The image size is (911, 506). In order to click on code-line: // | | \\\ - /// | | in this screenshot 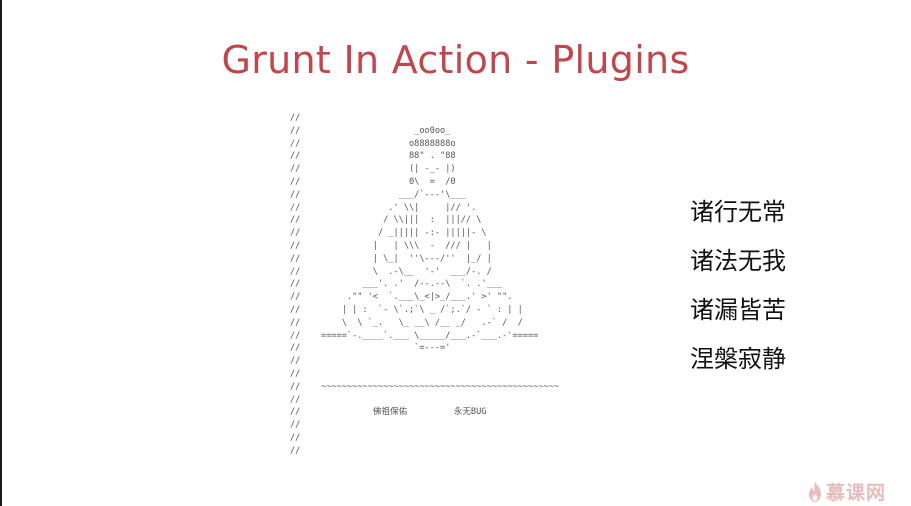, I will do `click(391, 245)`.